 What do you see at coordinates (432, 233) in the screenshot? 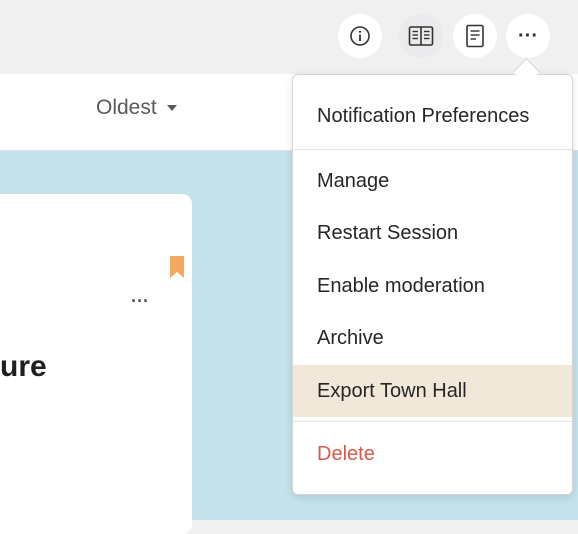
I see `menu-item-restart-session: Restart Session` at bounding box center [432, 233].